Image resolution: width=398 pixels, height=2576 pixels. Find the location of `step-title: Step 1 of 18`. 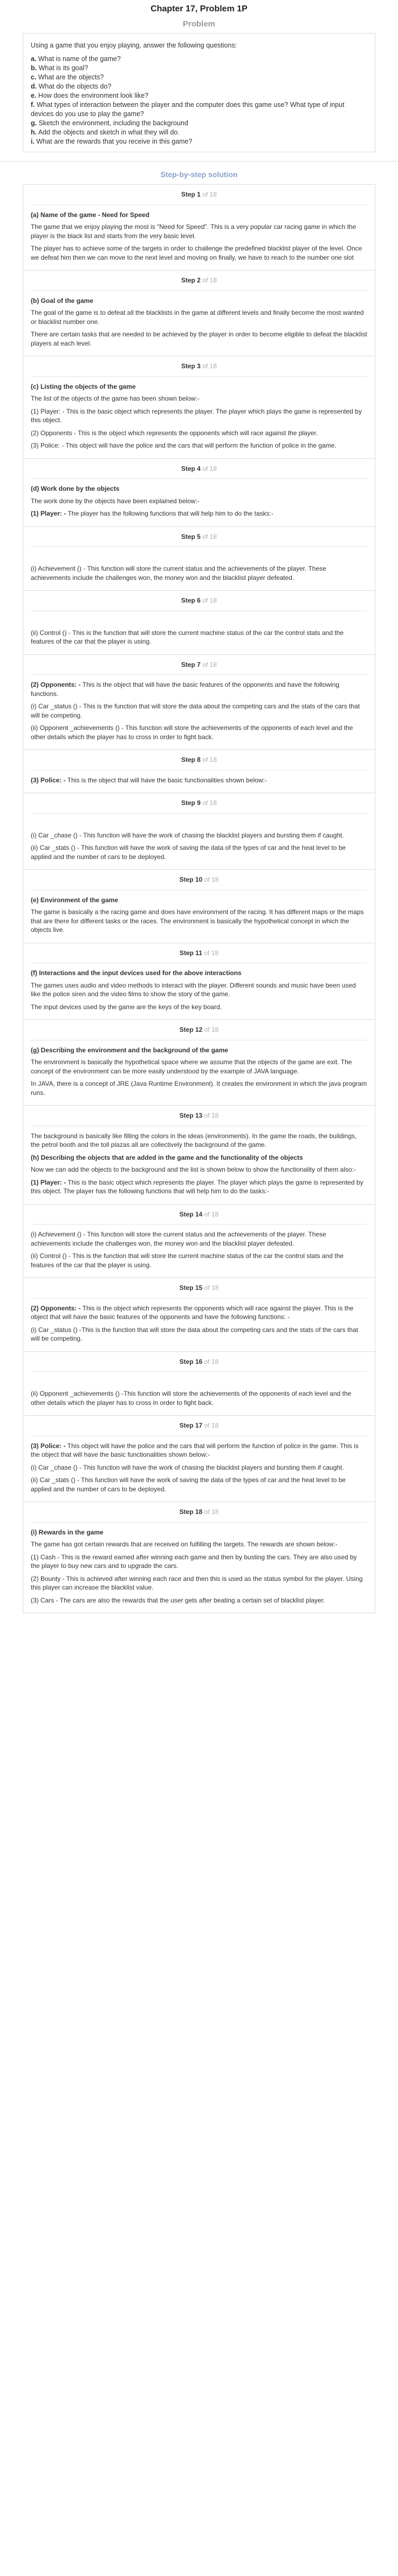

step-title: Step 1 of 18 is located at coordinates (199, 195).